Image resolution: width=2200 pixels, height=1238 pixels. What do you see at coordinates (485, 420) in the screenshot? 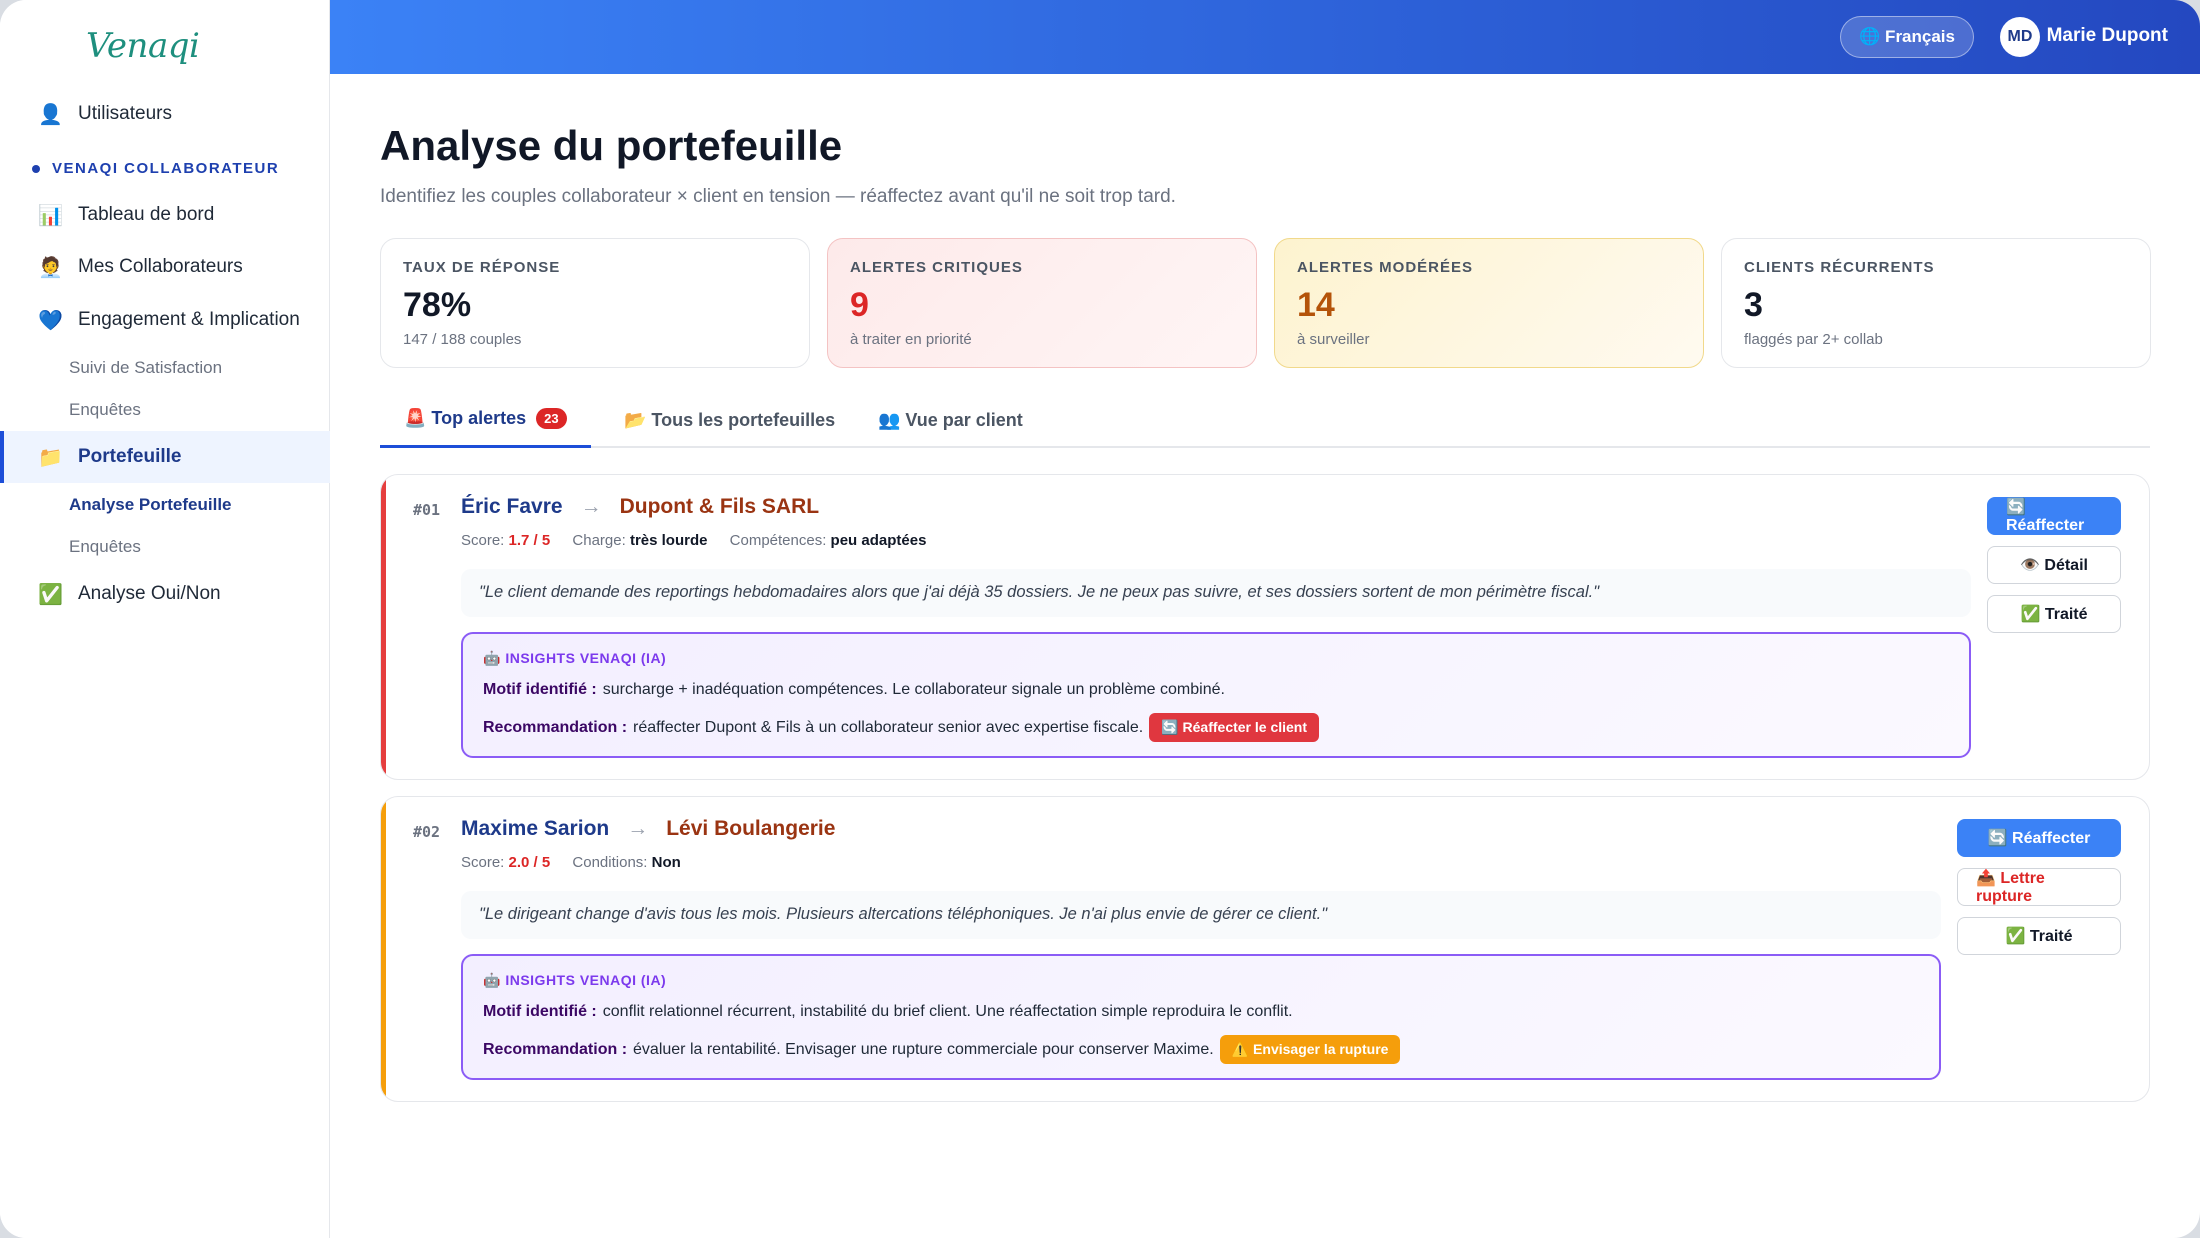
I see `tab-top-alerts: 🚨 Top alertes 23` at bounding box center [485, 420].